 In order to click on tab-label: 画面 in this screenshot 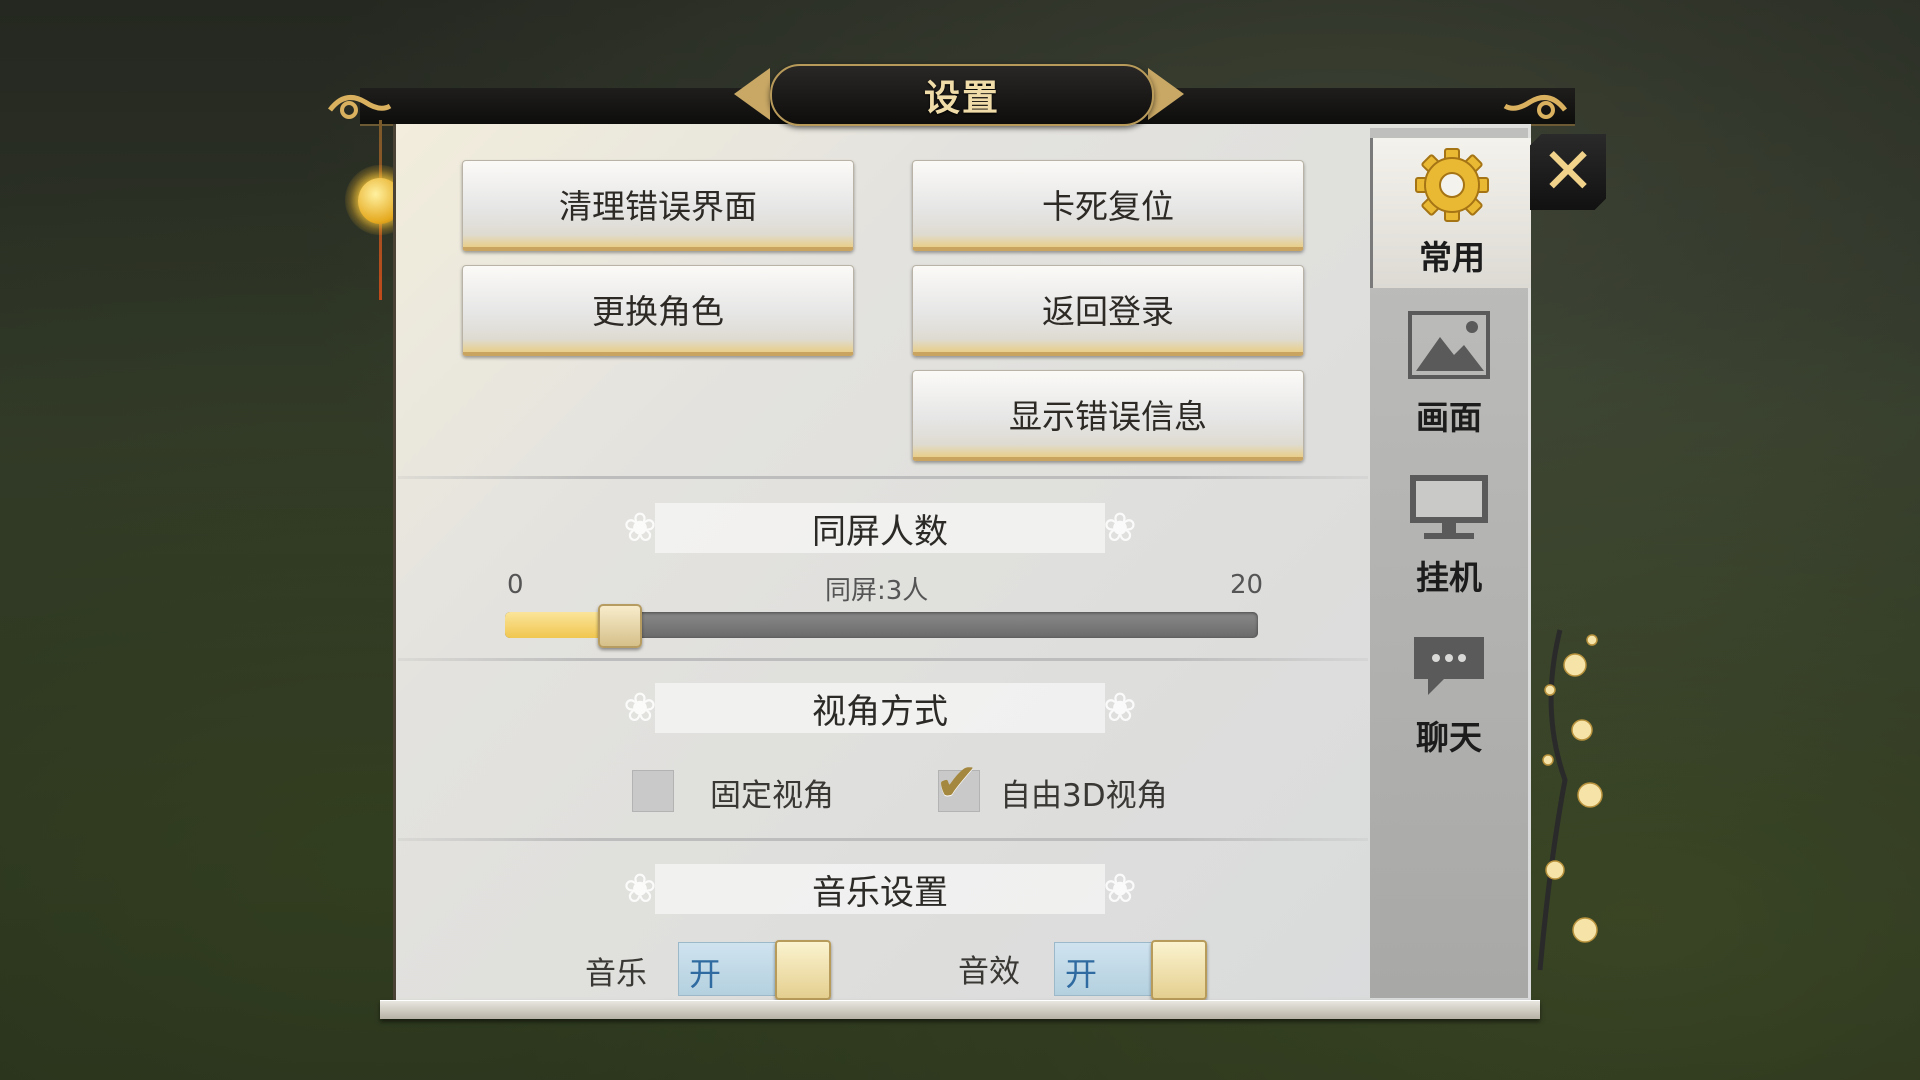, I will do `click(1449, 417)`.